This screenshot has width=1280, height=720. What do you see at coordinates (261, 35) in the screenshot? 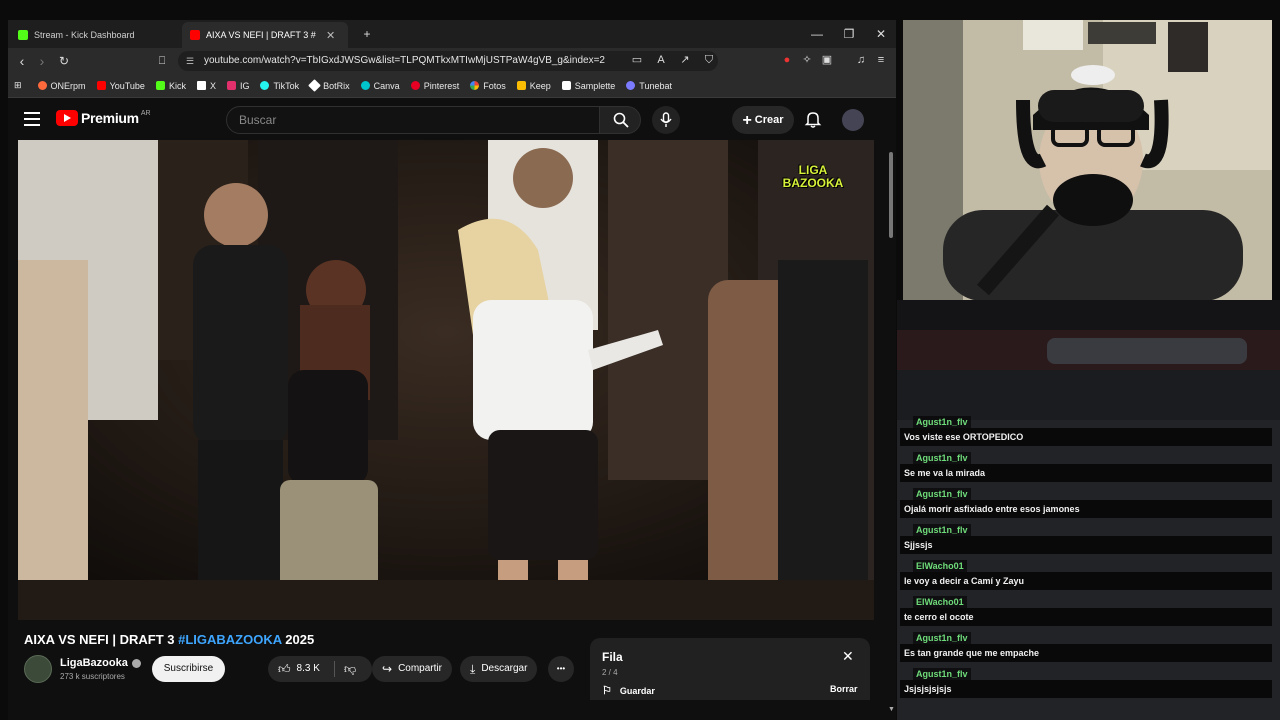
I see `tab-label: AIXA VS NEFI | DRAFT 3 #LIG` at bounding box center [261, 35].